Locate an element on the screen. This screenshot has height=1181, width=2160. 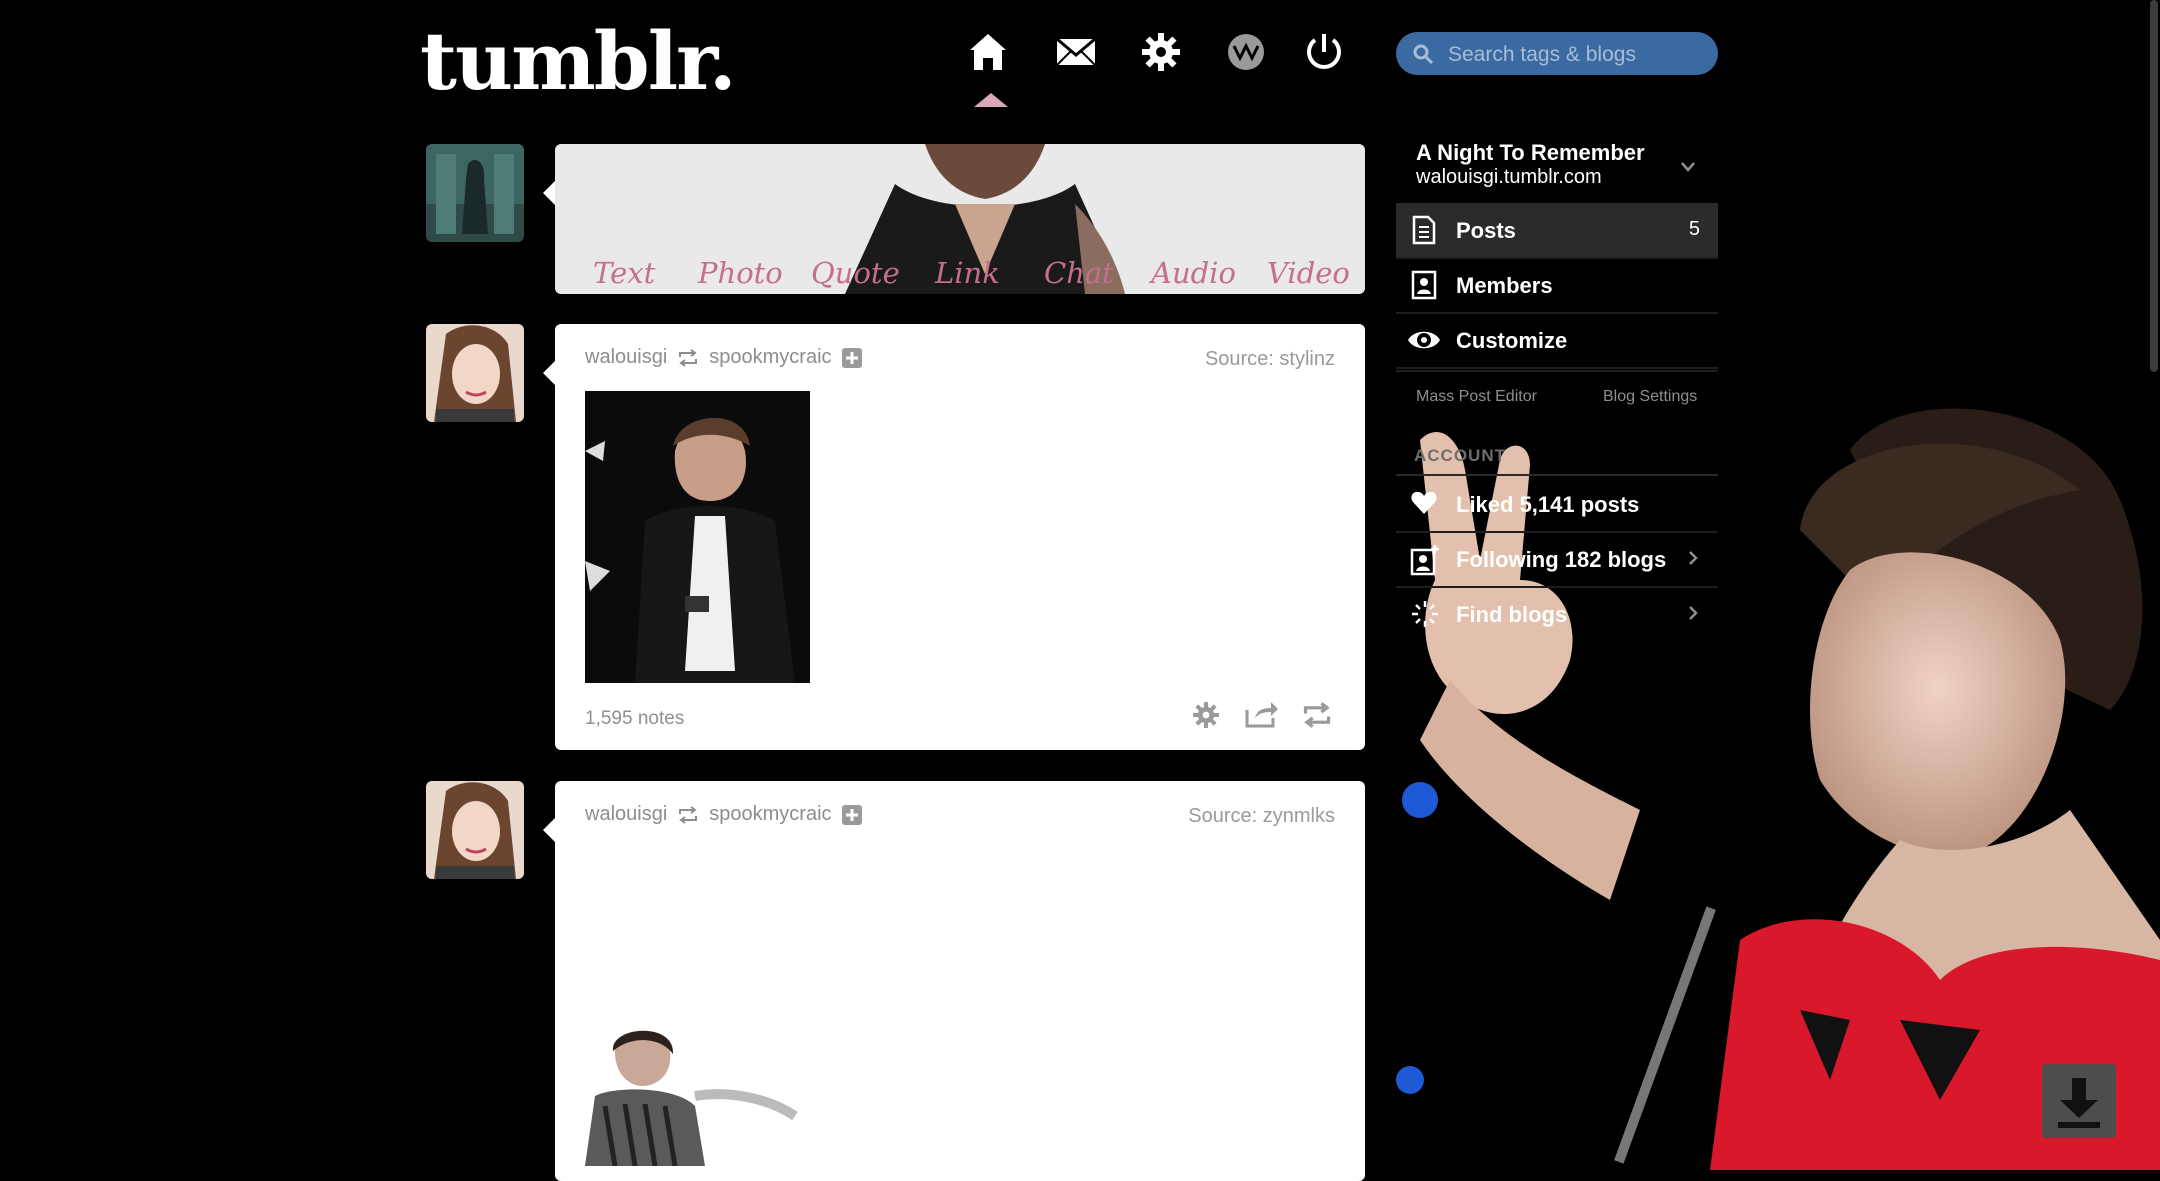
posts-icon is located at coordinates (1424, 230).